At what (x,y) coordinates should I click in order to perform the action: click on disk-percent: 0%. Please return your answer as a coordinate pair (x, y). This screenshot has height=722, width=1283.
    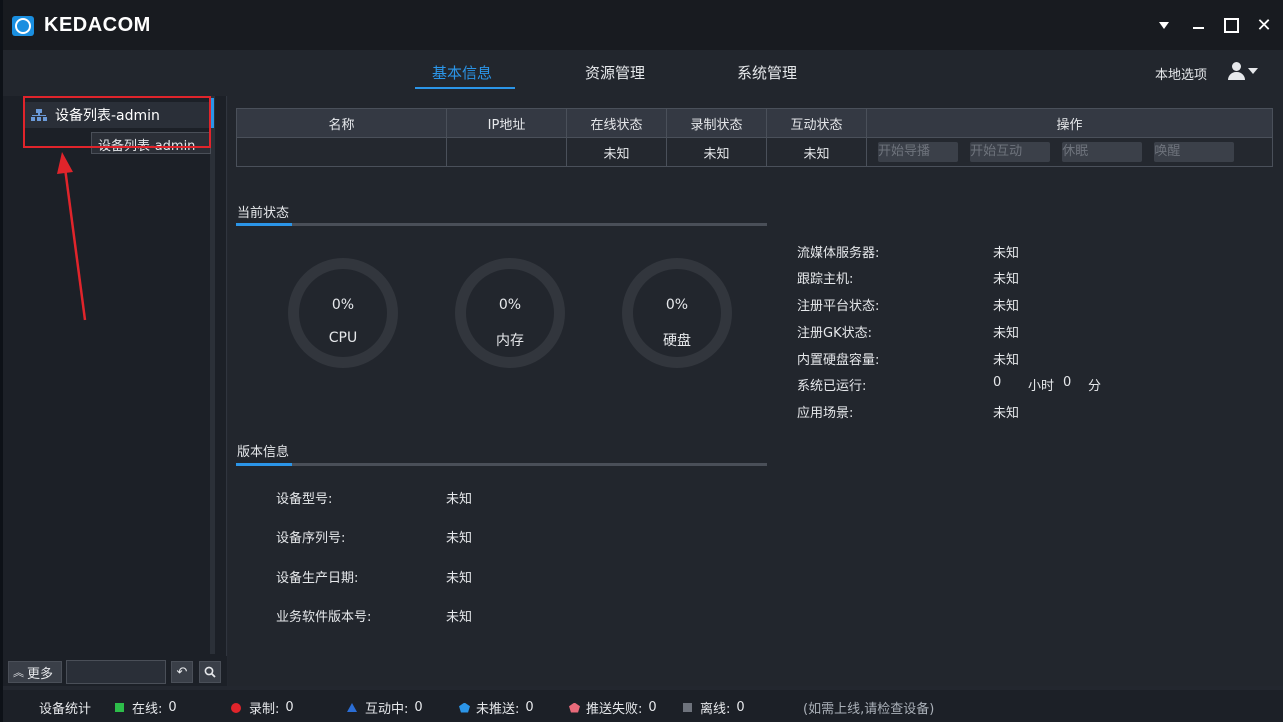
    Looking at the image, I should click on (677, 305).